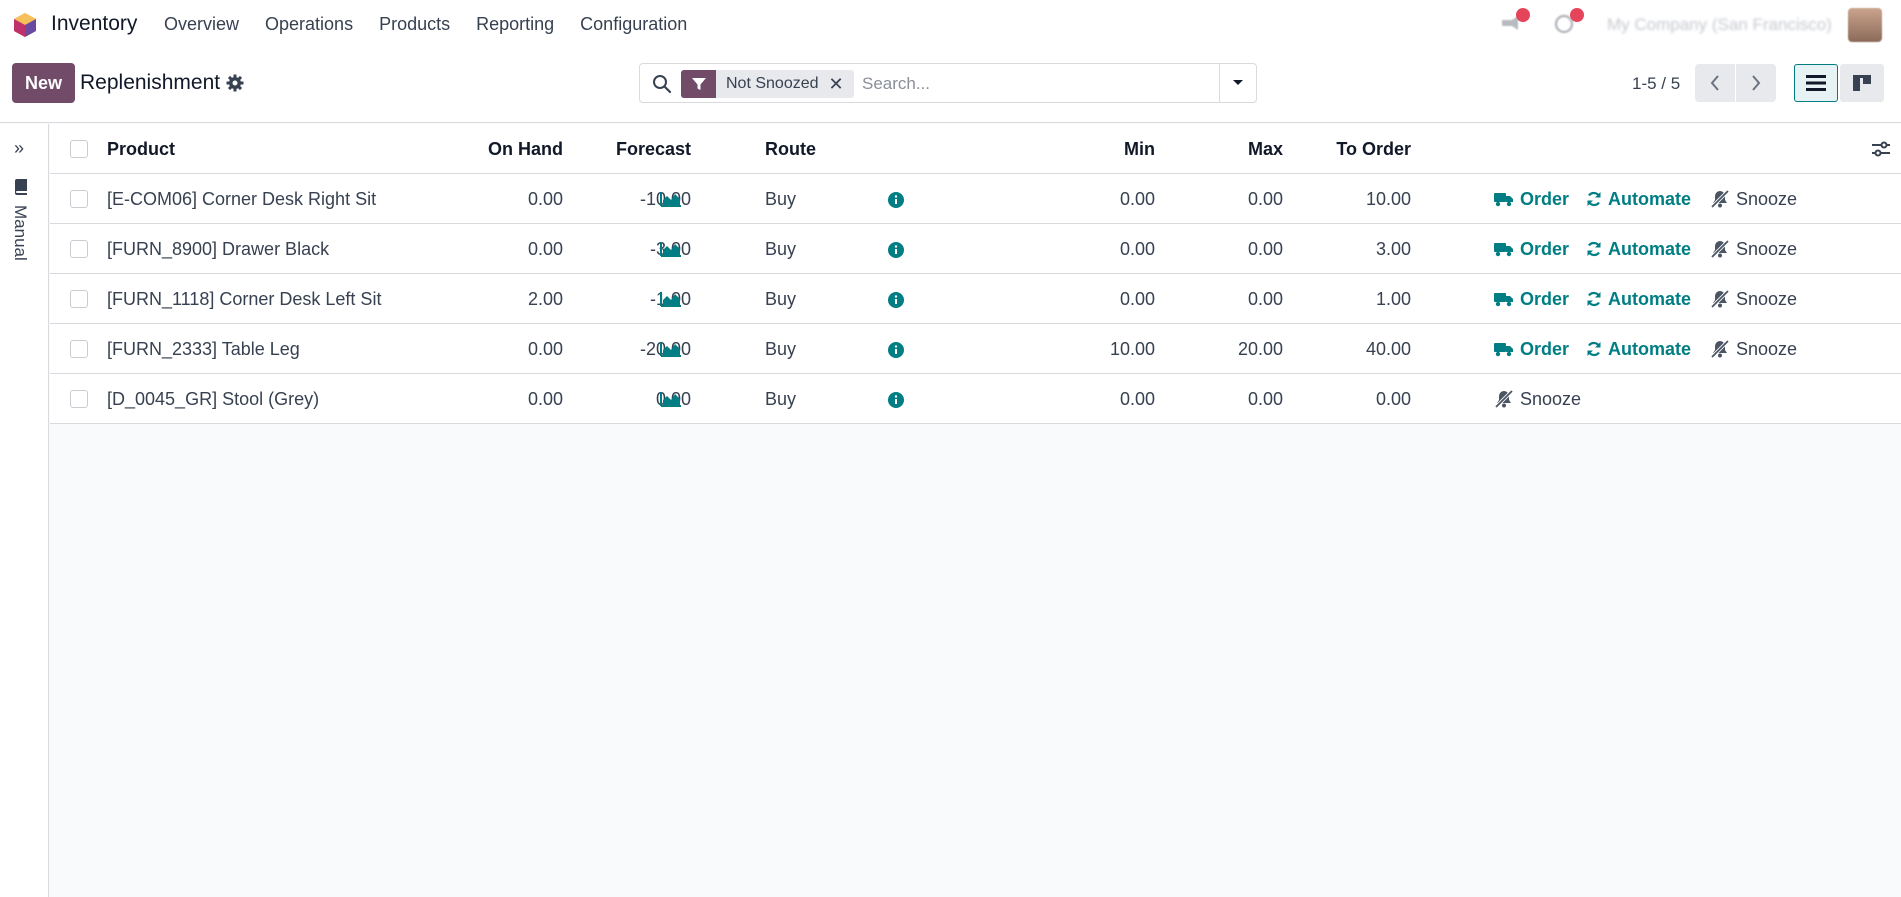 The height and width of the screenshot is (897, 1901). Describe the element at coordinates (25, 25) in the screenshot. I see `inventory-app-icon` at that location.